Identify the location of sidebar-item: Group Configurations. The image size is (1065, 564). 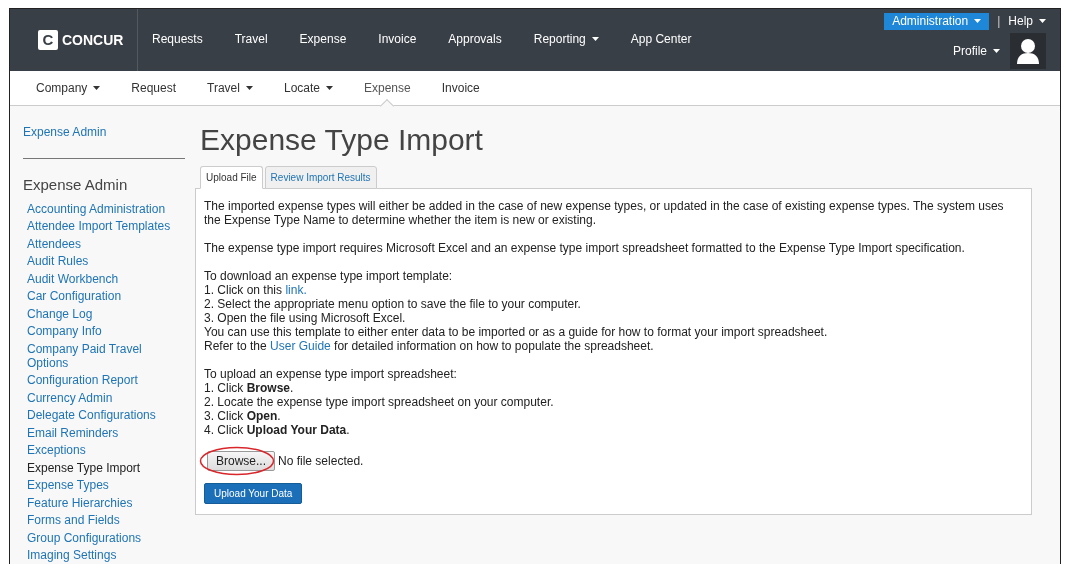
(100, 537).